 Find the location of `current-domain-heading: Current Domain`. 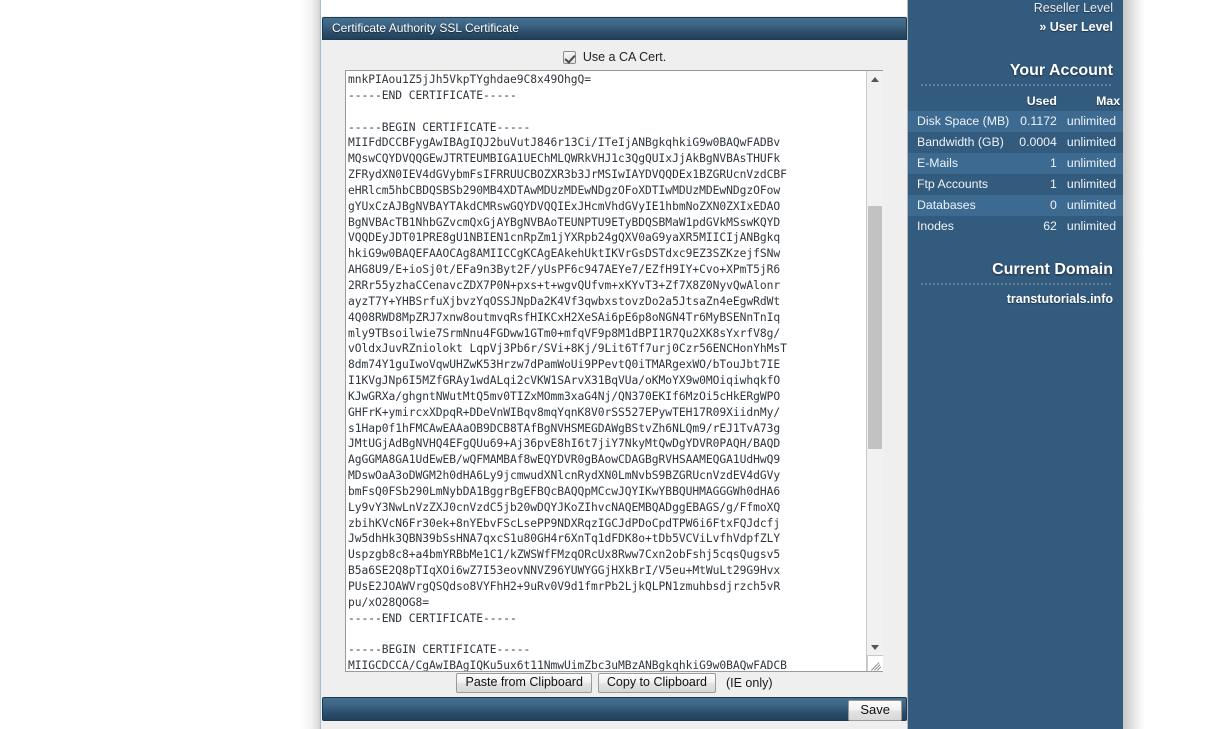

current-domain-heading: Current Domain is located at coordinates (1052, 269).